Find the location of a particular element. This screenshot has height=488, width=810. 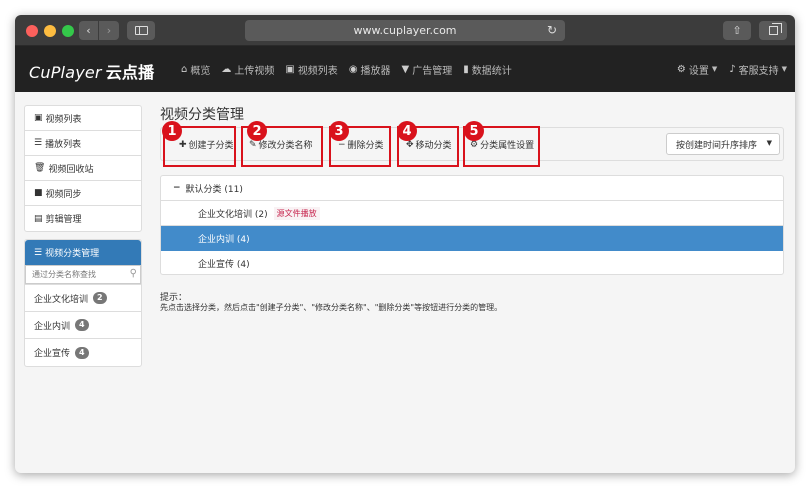

reload-icon: ↻ is located at coordinates (552, 30).